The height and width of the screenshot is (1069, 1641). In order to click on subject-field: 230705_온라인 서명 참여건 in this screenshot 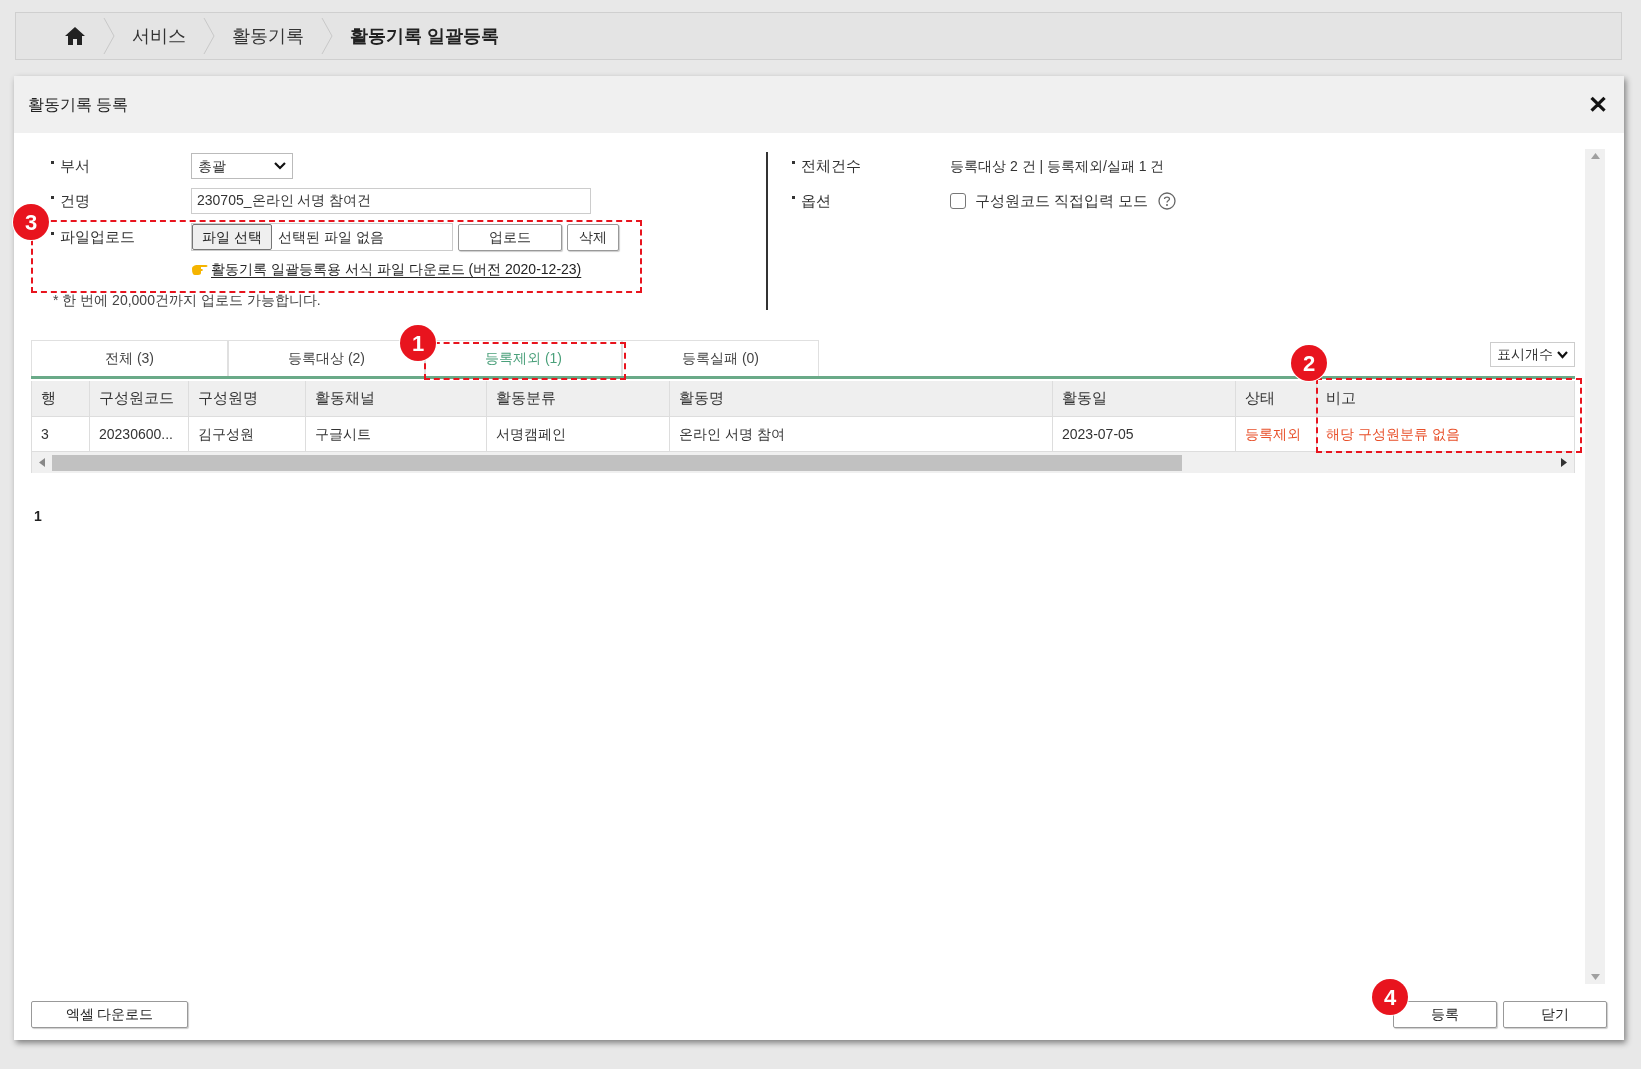, I will do `click(391, 201)`.